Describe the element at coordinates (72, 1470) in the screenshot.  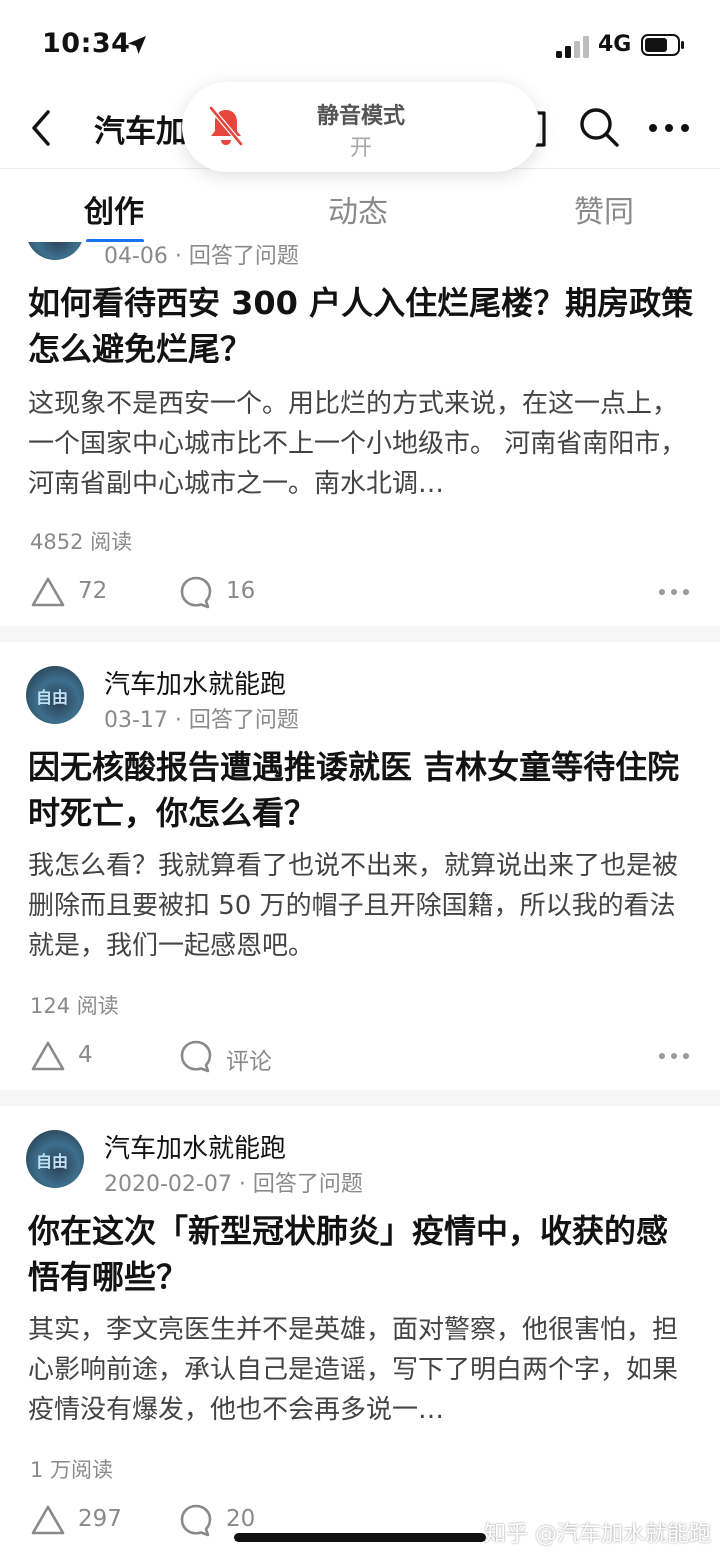
I see `read-count: 1 万阅读` at that location.